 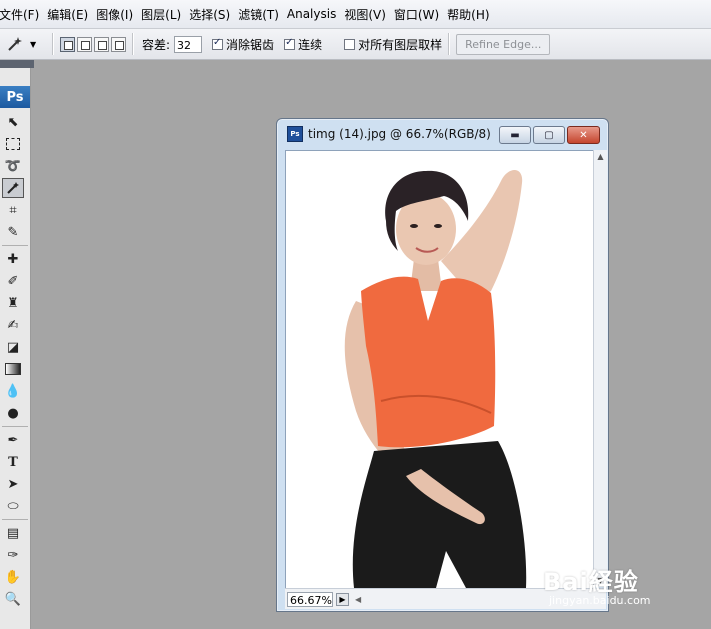 What do you see at coordinates (250, 44) in the screenshot?
I see `antialias-label: 消除锯齿` at bounding box center [250, 44].